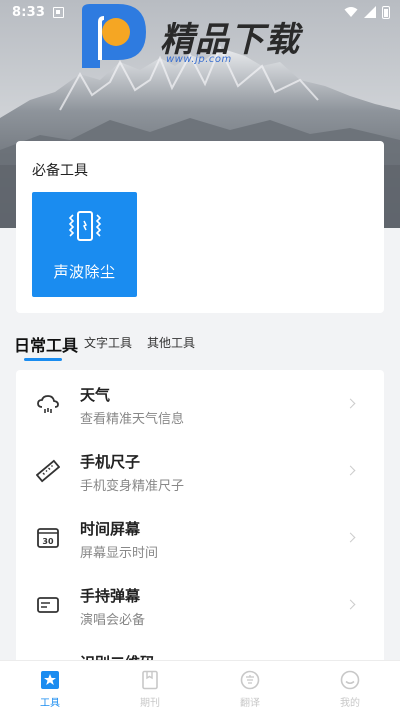 This screenshot has width=400, height=712. I want to click on sonic-dust-removal-tile: 声波除尘, so click(84, 244).